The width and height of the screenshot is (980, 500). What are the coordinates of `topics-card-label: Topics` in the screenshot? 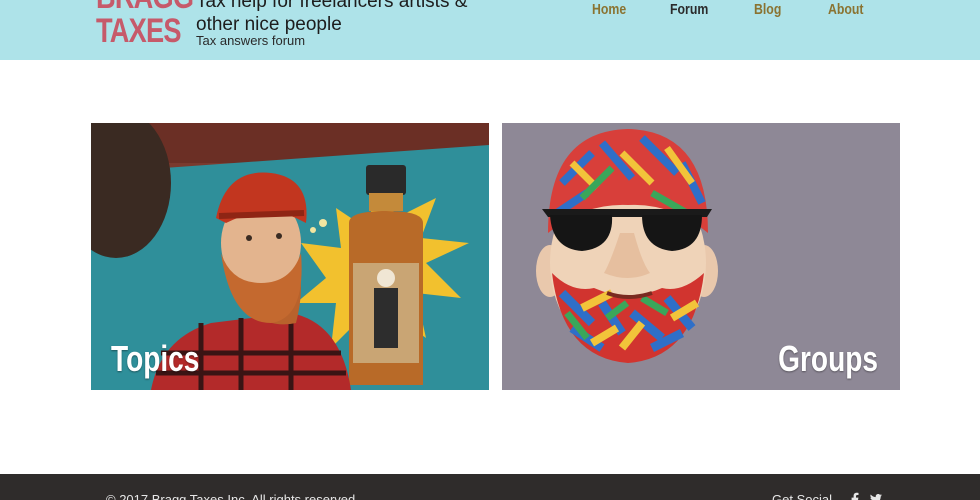 It's located at (155, 358).